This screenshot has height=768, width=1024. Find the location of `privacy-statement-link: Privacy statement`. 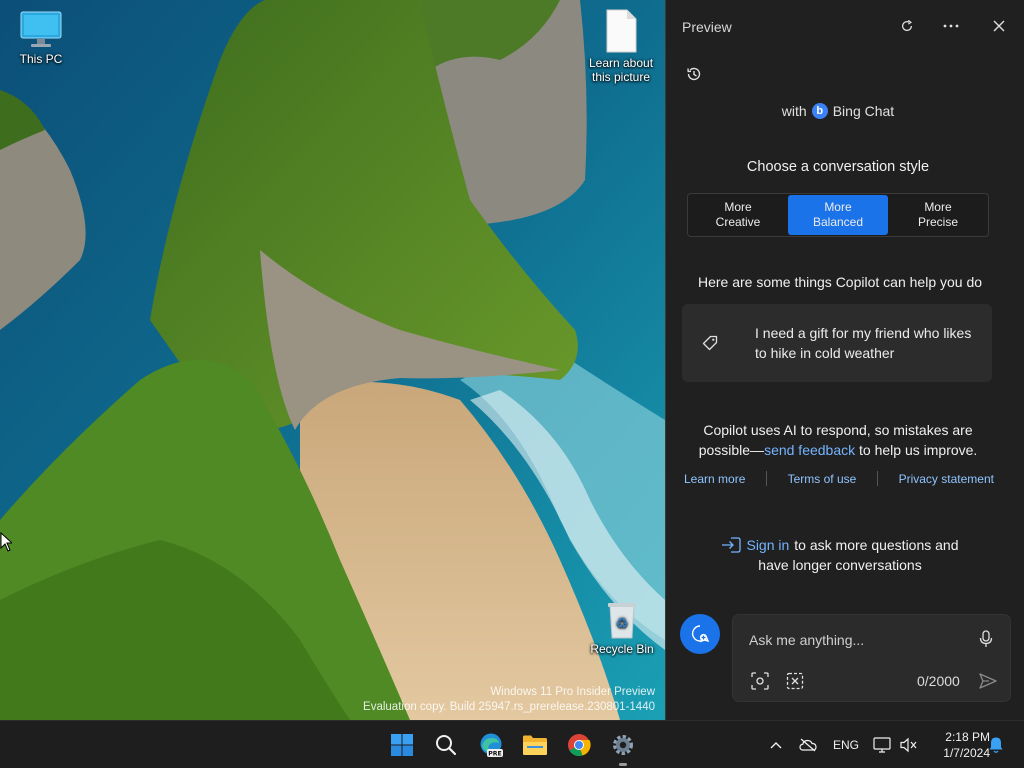

privacy-statement-link: Privacy statement is located at coordinates (946, 479).